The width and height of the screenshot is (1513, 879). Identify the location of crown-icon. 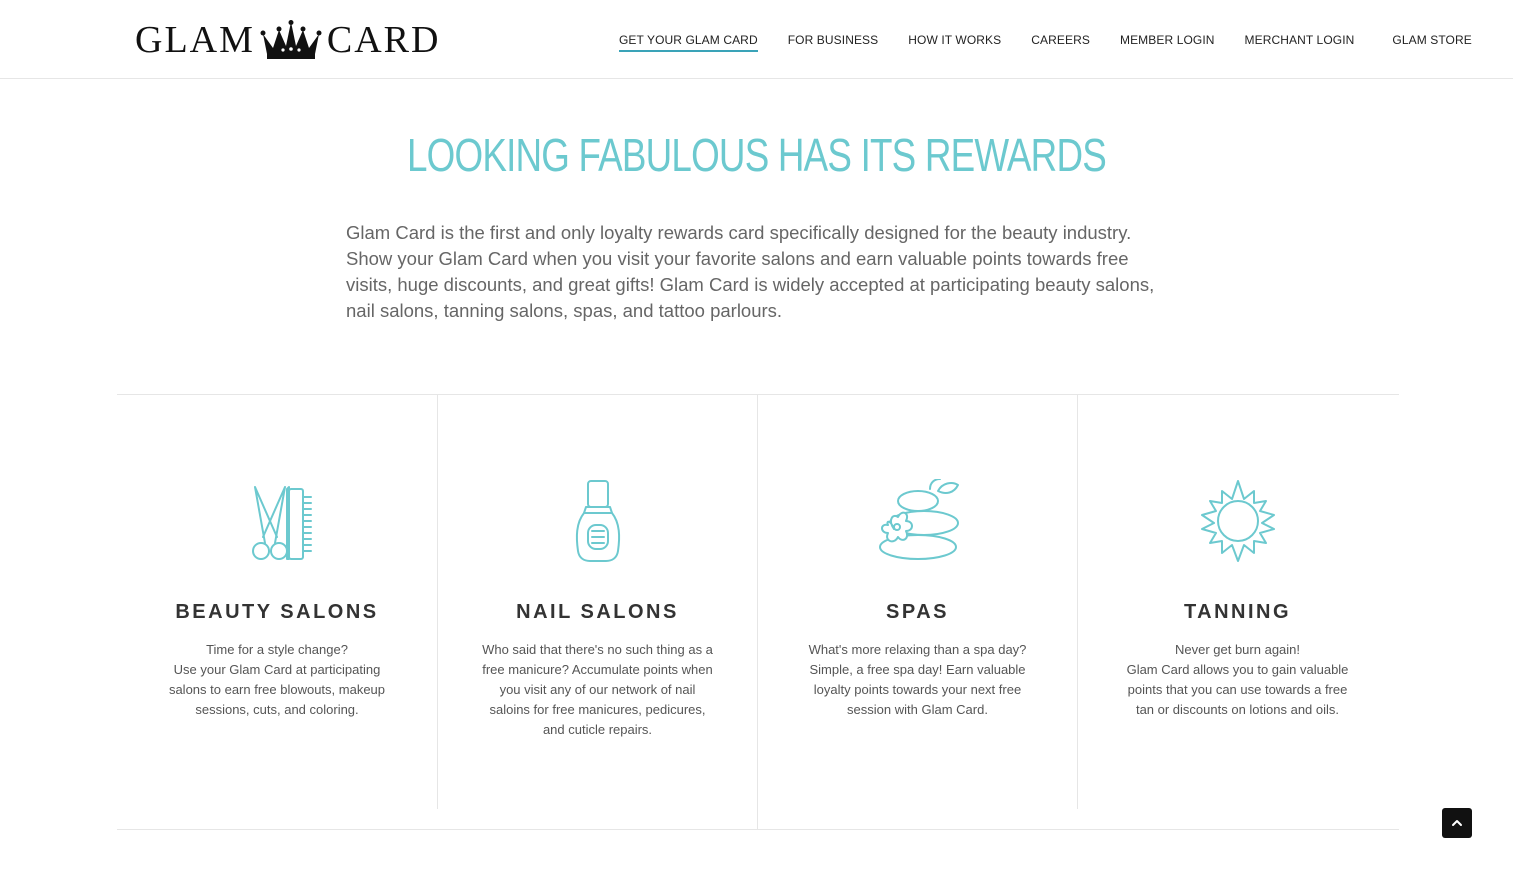
(291, 39).